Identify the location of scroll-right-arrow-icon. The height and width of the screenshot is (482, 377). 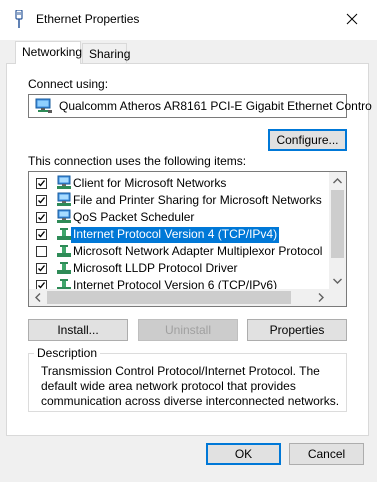
(320, 297).